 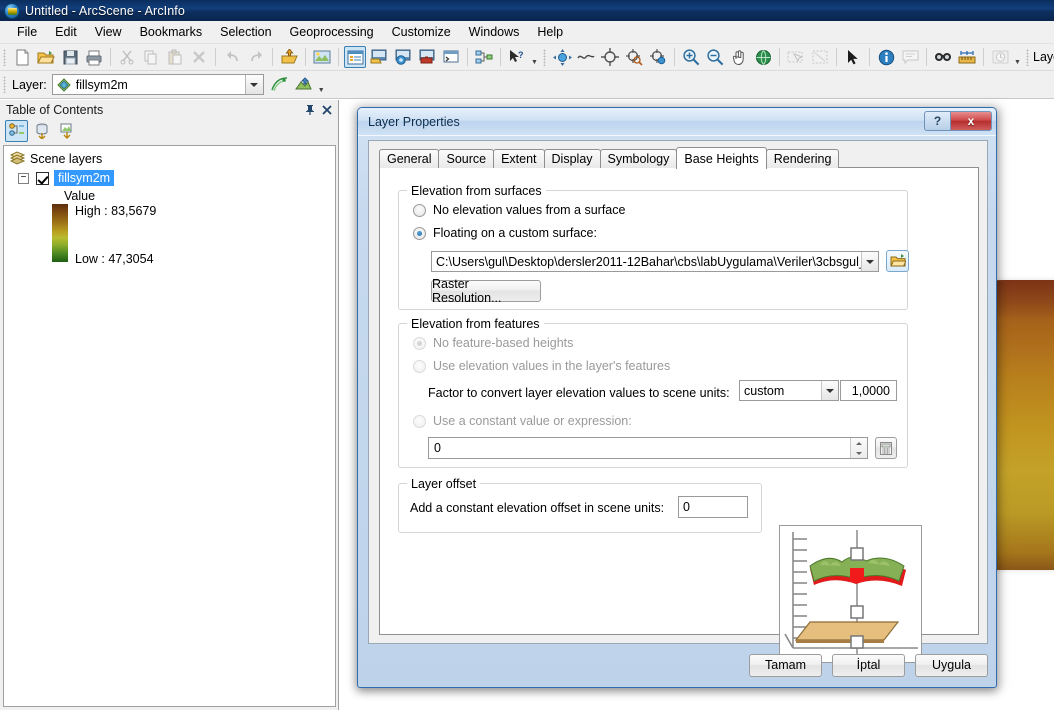 What do you see at coordinates (715, 57) in the screenshot?
I see `zoom-out-icon` at bounding box center [715, 57].